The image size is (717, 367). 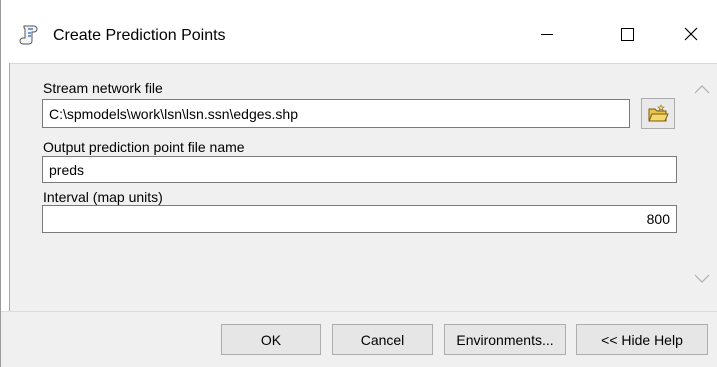 I want to click on chevron-down-icon, so click(x=702, y=278).